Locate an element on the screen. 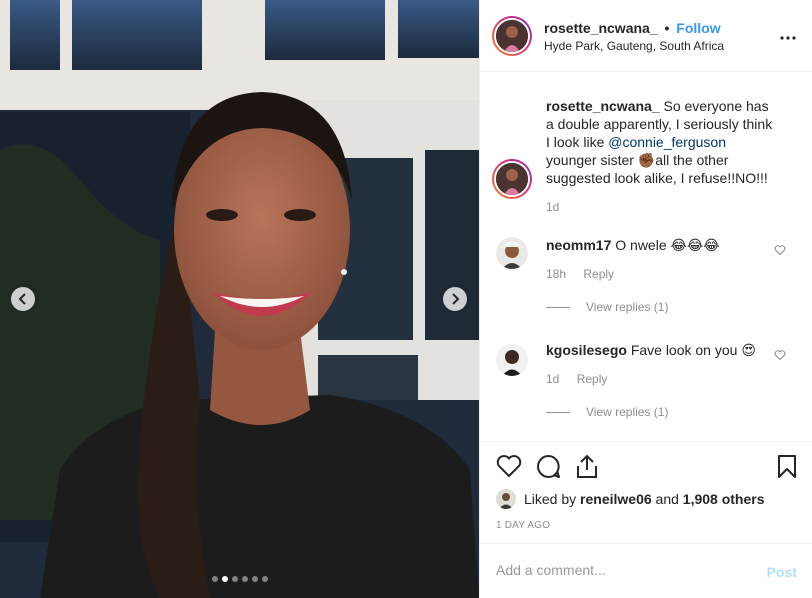 The image size is (812, 598). likes-summary: Liked by reneilwe06 and 1,908 others is located at coordinates (630, 499).